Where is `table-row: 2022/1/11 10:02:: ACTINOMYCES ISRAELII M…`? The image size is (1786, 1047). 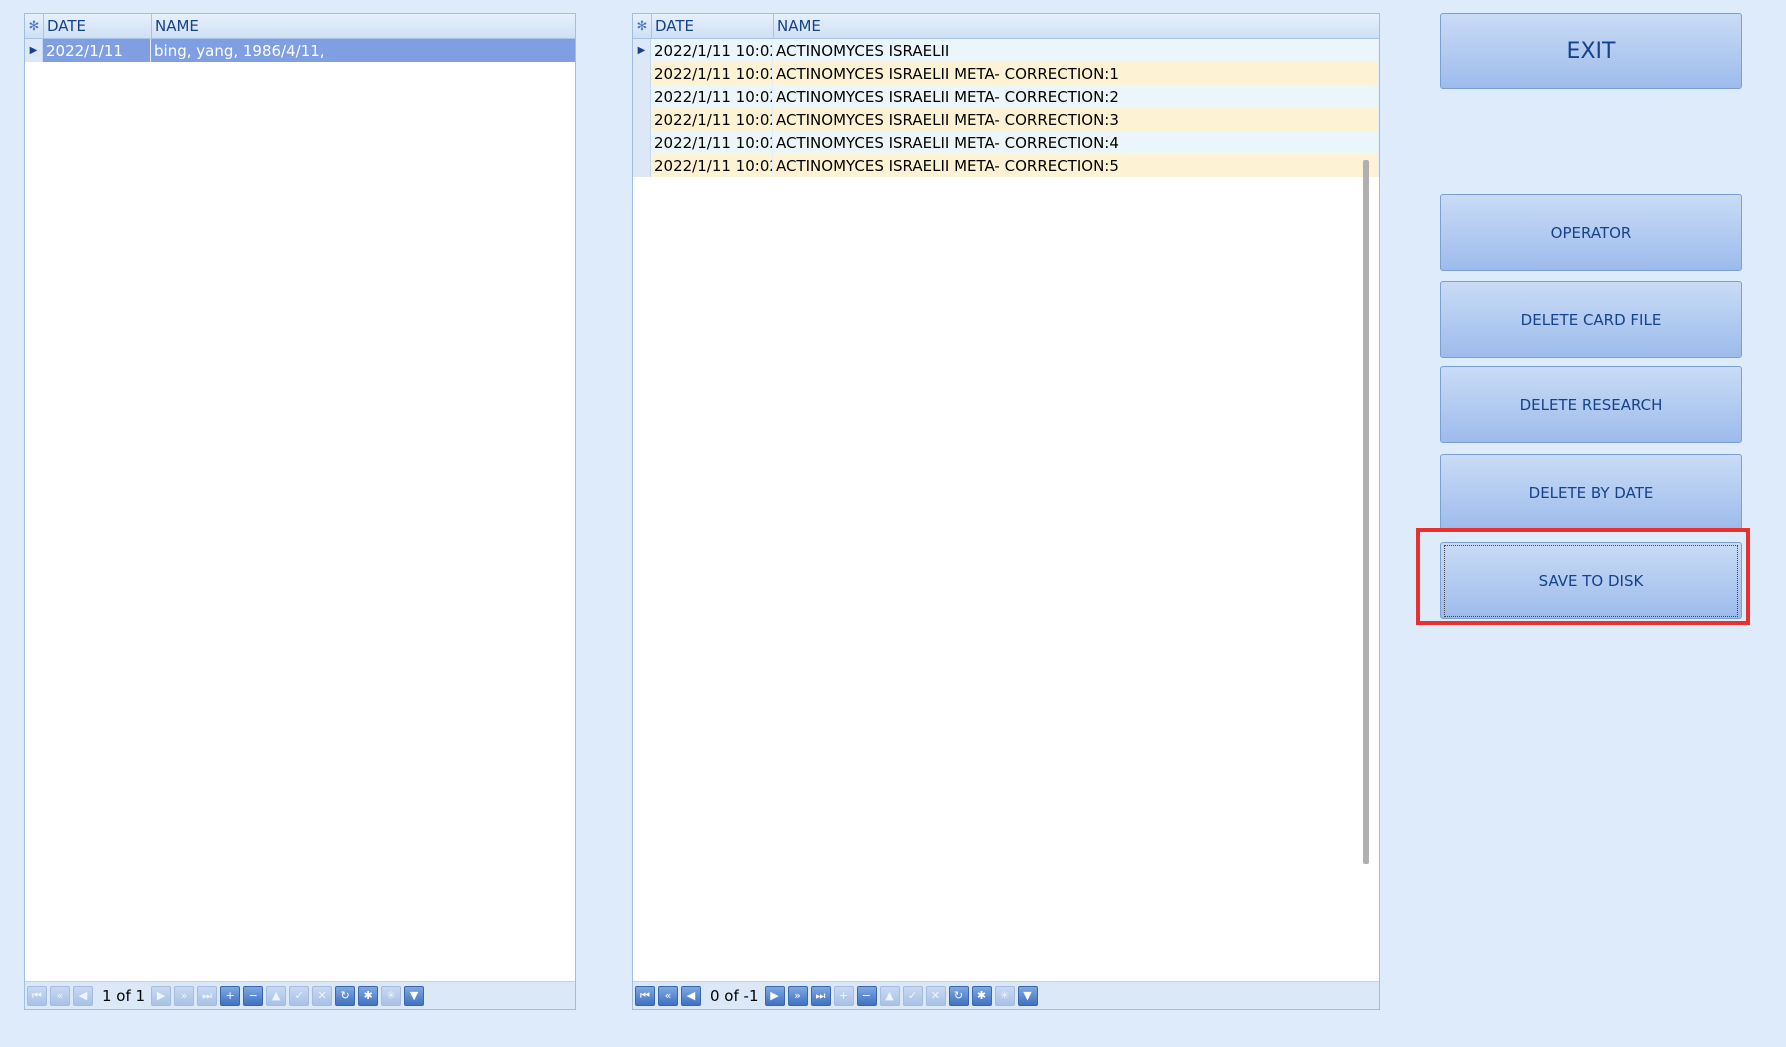
table-row: 2022/1/11 10:02:: ACTINOMYCES ISRAELII M… is located at coordinates (1006, 73).